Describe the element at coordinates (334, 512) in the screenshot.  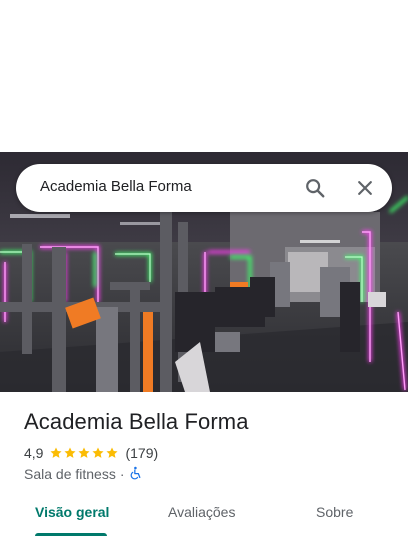
I see `tab-about: Sobre` at that location.